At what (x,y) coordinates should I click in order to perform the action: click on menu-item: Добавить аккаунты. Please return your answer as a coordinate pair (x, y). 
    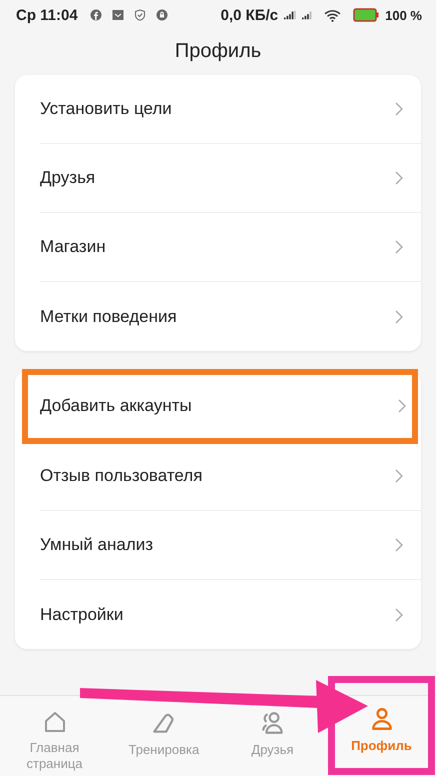
    Looking at the image, I should click on (220, 406).